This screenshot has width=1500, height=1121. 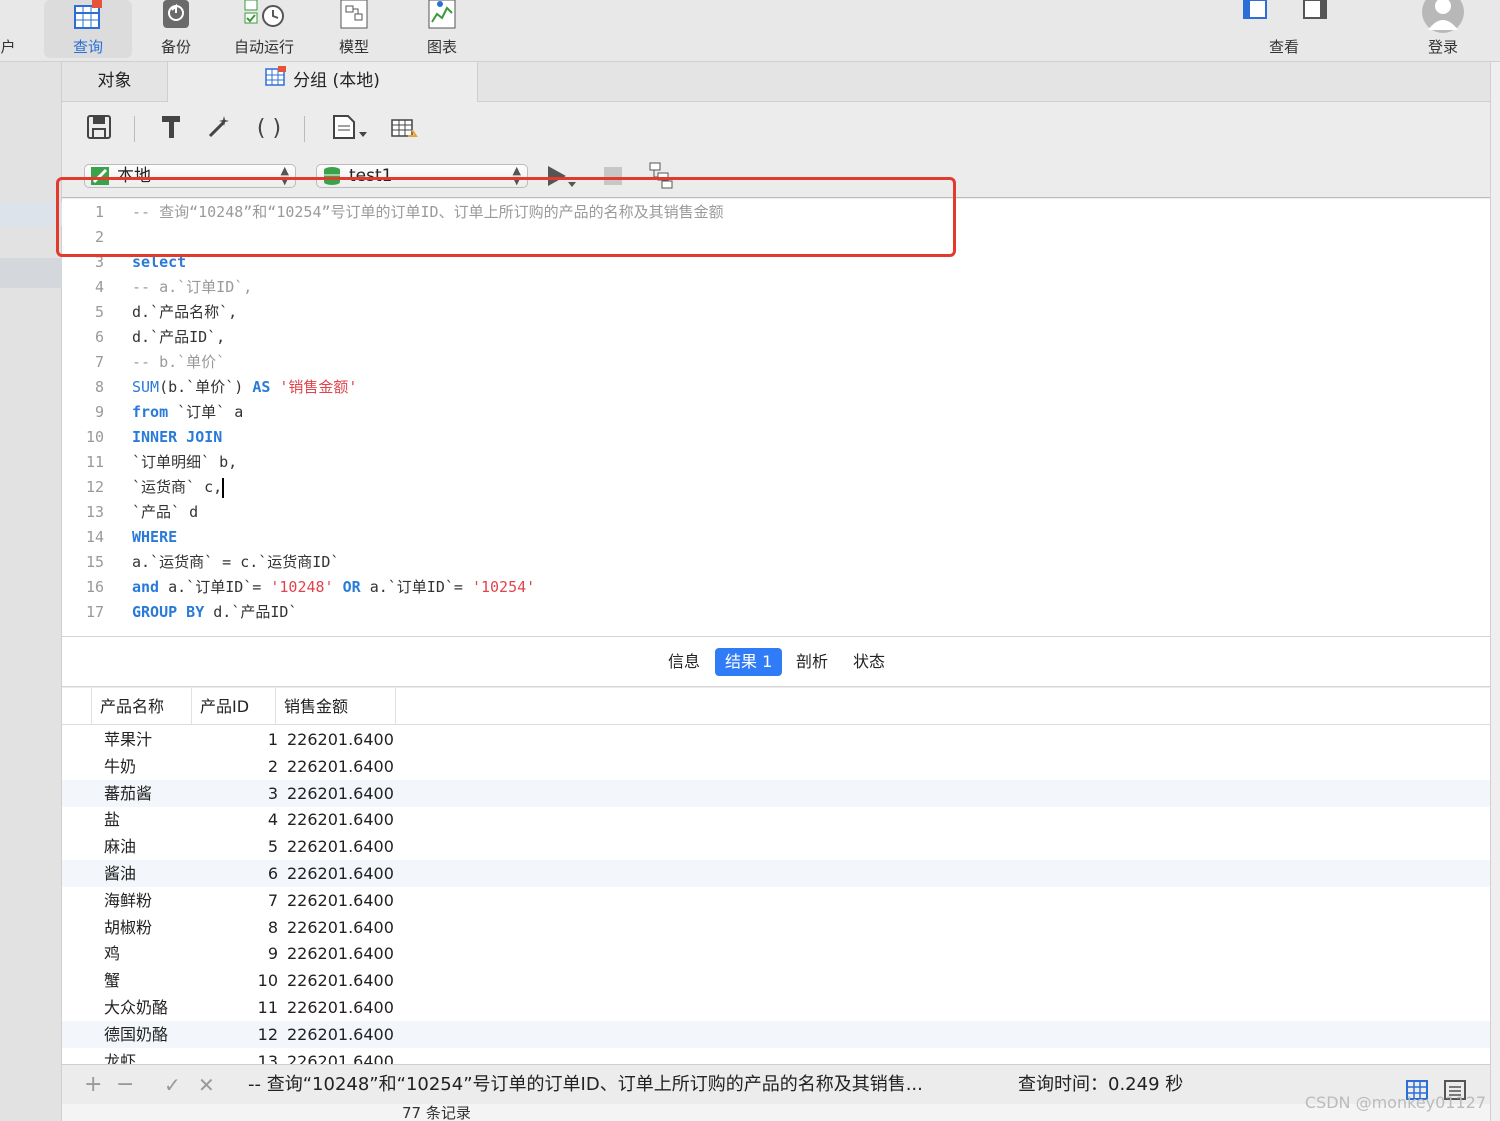 I want to click on cell-product-id: 4, so click(x=235, y=819).